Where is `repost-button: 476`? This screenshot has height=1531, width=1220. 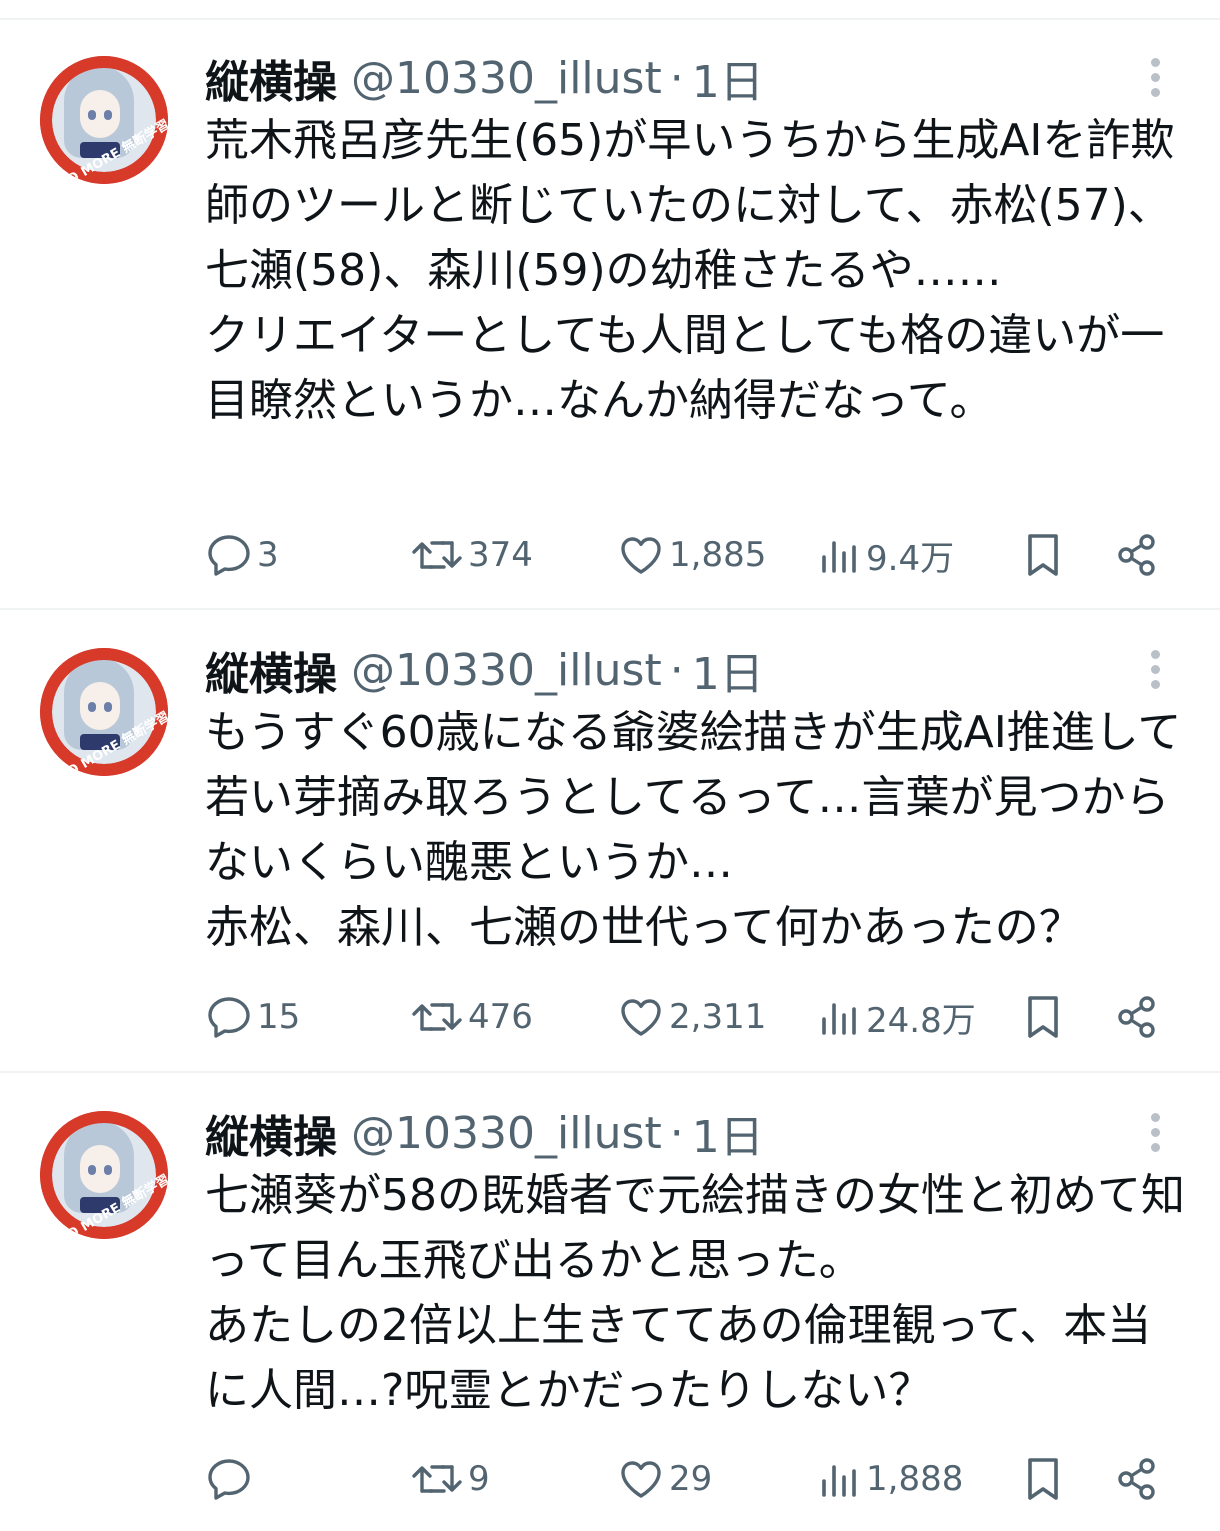
repost-button: 476 is located at coordinates (471, 1017).